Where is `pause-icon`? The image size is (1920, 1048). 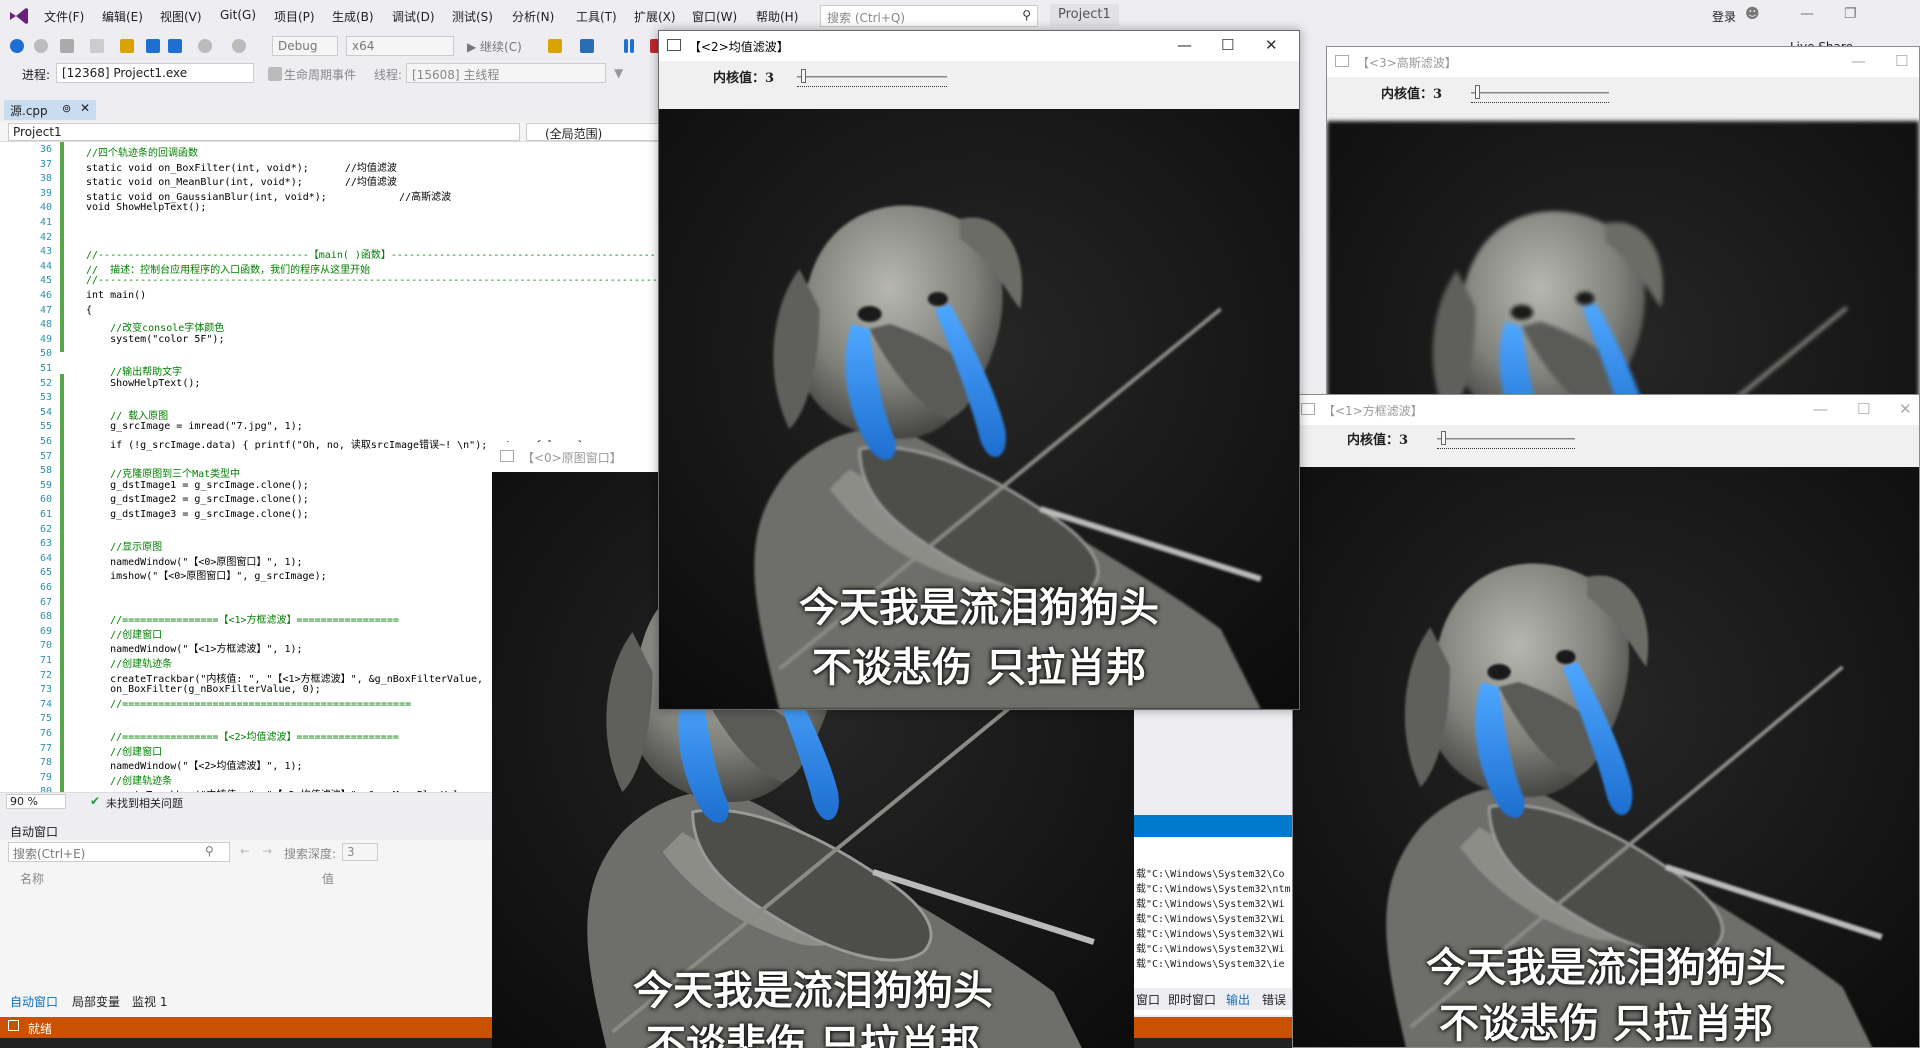 pause-icon is located at coordinates (626, 46).